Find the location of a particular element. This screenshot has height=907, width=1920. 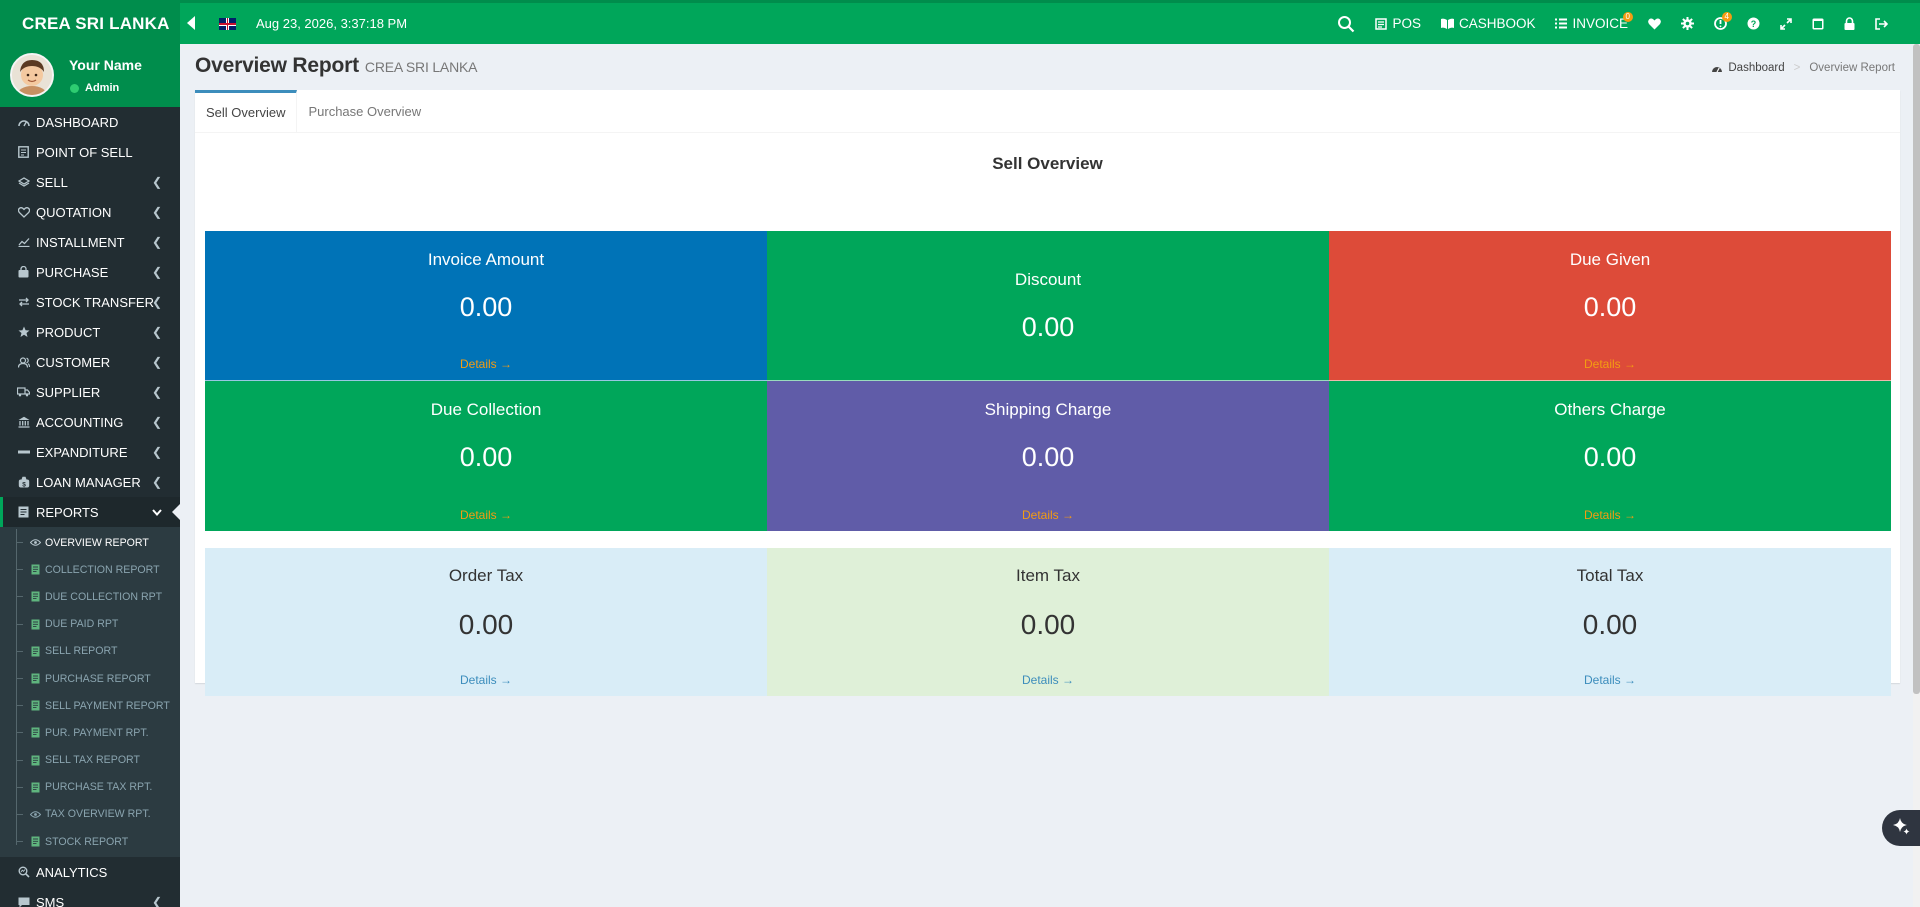

sidebar-item-stock-transfer: STOCK TRANSFER ❮ is located at coordinates (90, 302).